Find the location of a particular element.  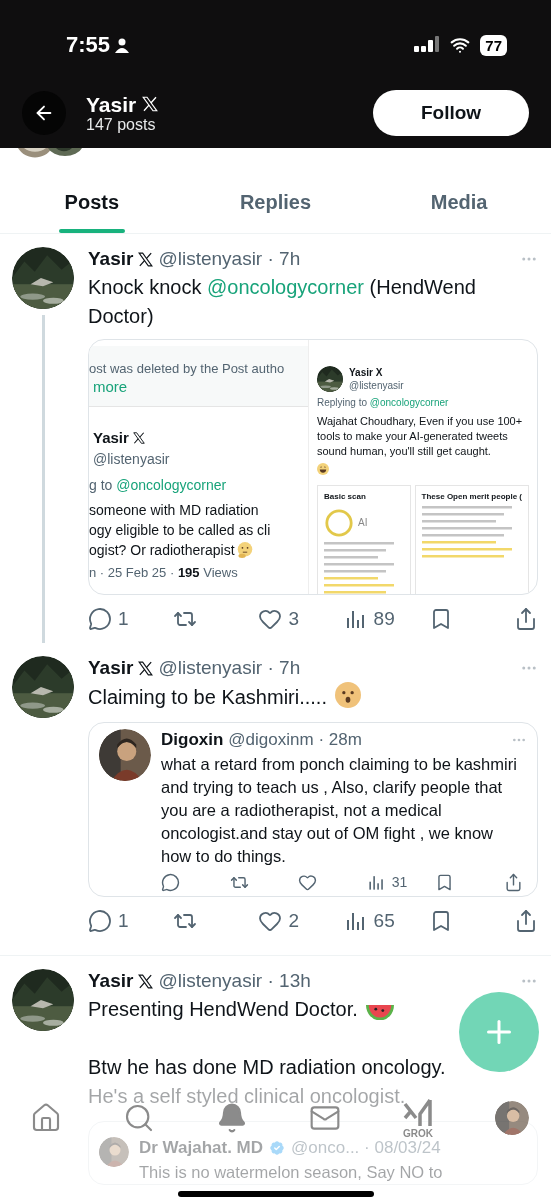

signal-icon is located at coordinates (427, 45).